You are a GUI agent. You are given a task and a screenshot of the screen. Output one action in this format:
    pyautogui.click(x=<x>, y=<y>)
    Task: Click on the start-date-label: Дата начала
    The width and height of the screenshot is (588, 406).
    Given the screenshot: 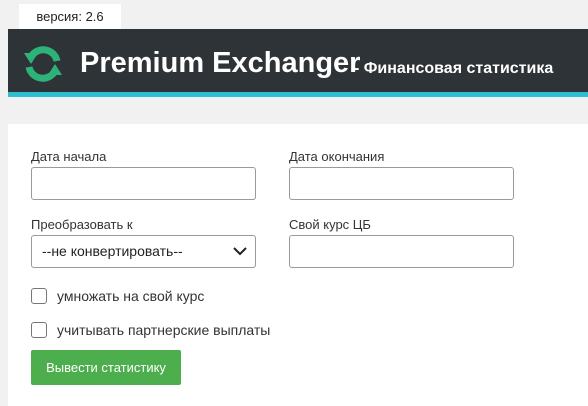 What is the action you would take?
    pyautogui.click(x=69, y=156)
    